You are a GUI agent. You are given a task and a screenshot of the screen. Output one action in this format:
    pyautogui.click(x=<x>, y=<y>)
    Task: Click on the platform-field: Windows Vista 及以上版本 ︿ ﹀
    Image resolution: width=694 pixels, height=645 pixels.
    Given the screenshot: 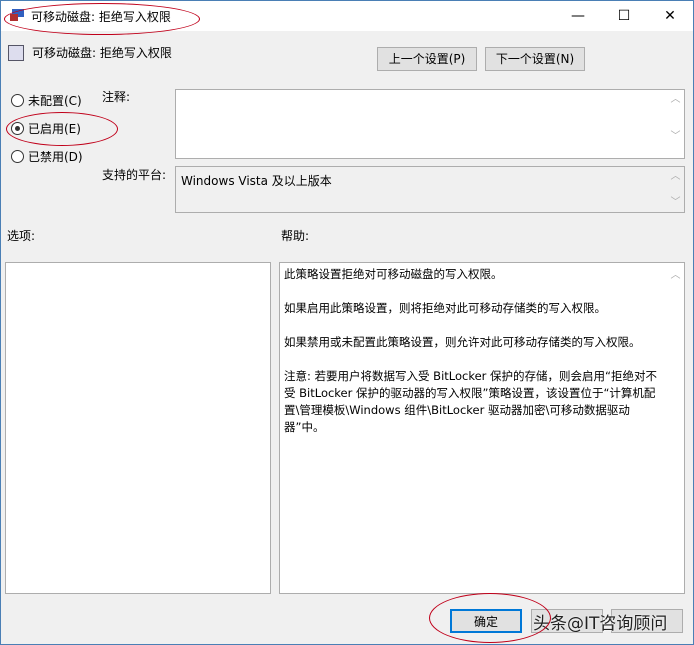 What is the action you would take?
    pyautogui.click(x=430, y=189)
    